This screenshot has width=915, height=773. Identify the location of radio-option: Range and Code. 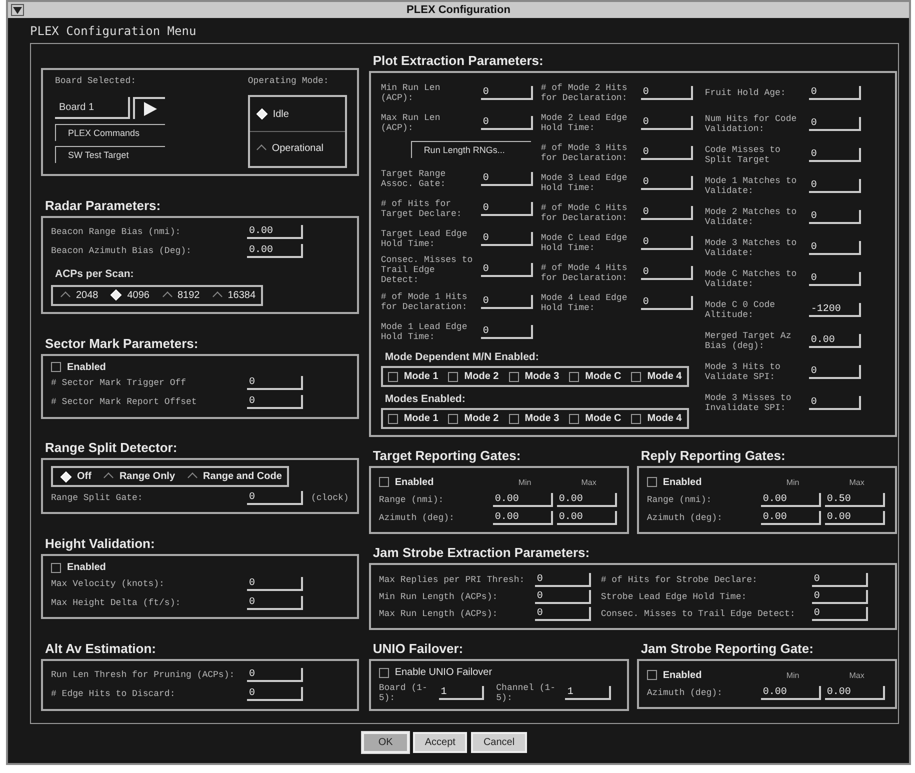
(233, 476).